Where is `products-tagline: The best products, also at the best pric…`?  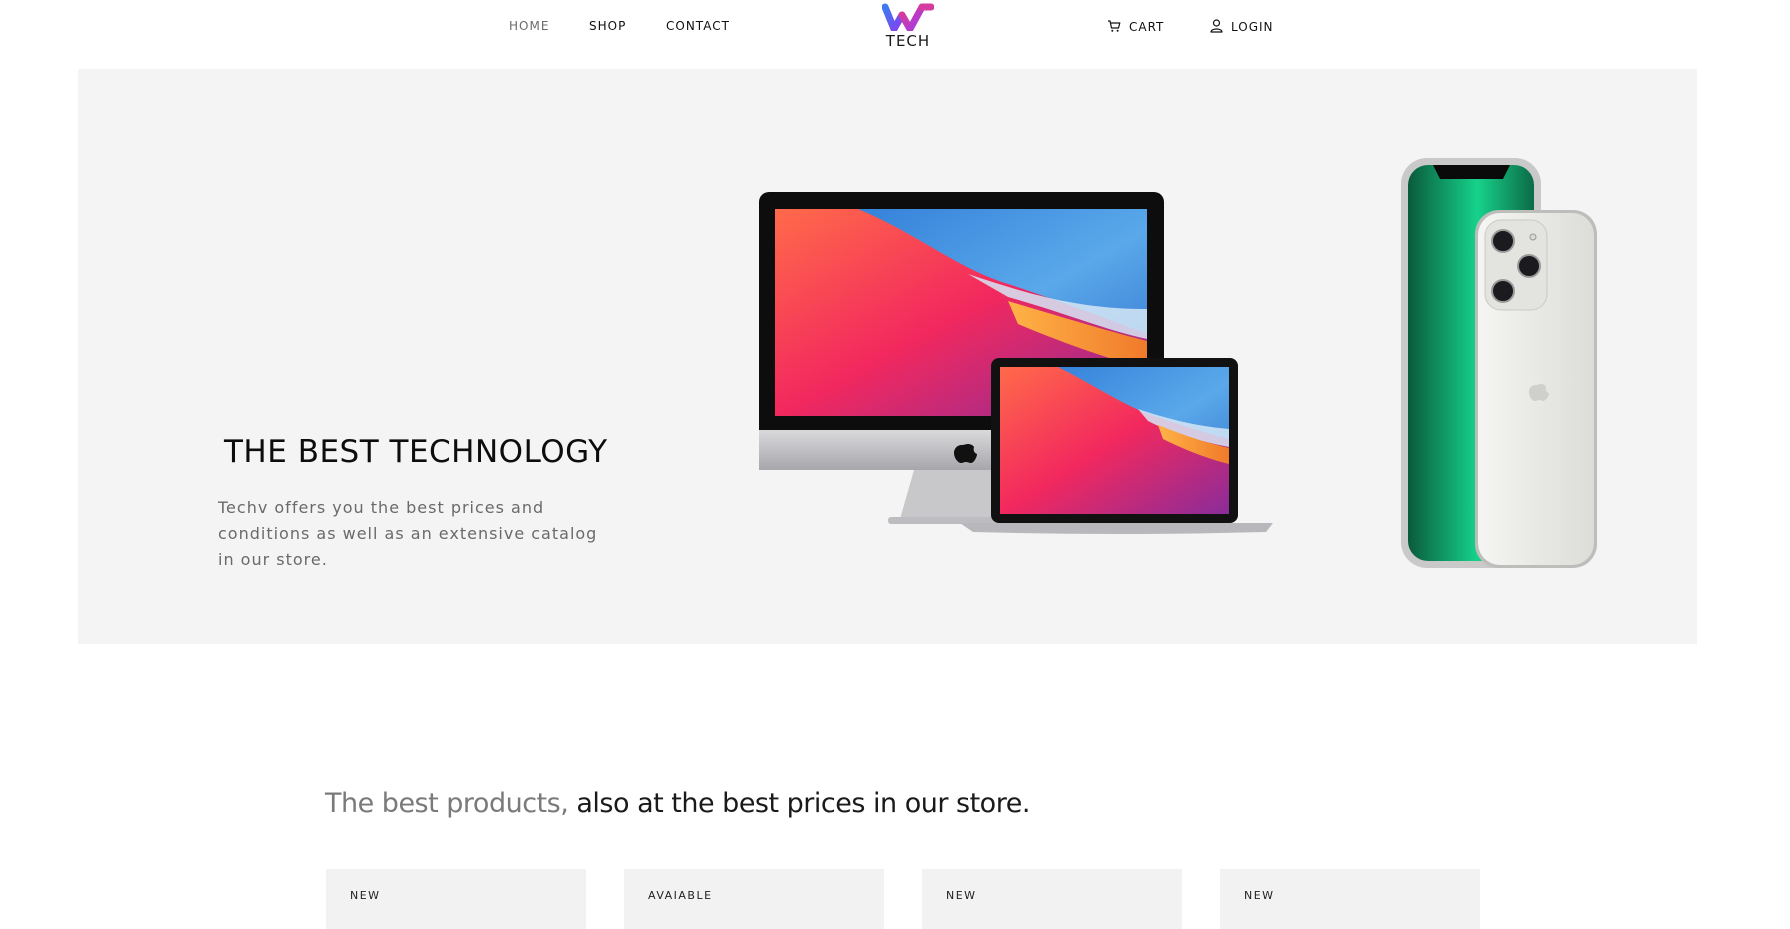 products-tagline: The best products, also at the best pric… is located at coordinates (677, 803).